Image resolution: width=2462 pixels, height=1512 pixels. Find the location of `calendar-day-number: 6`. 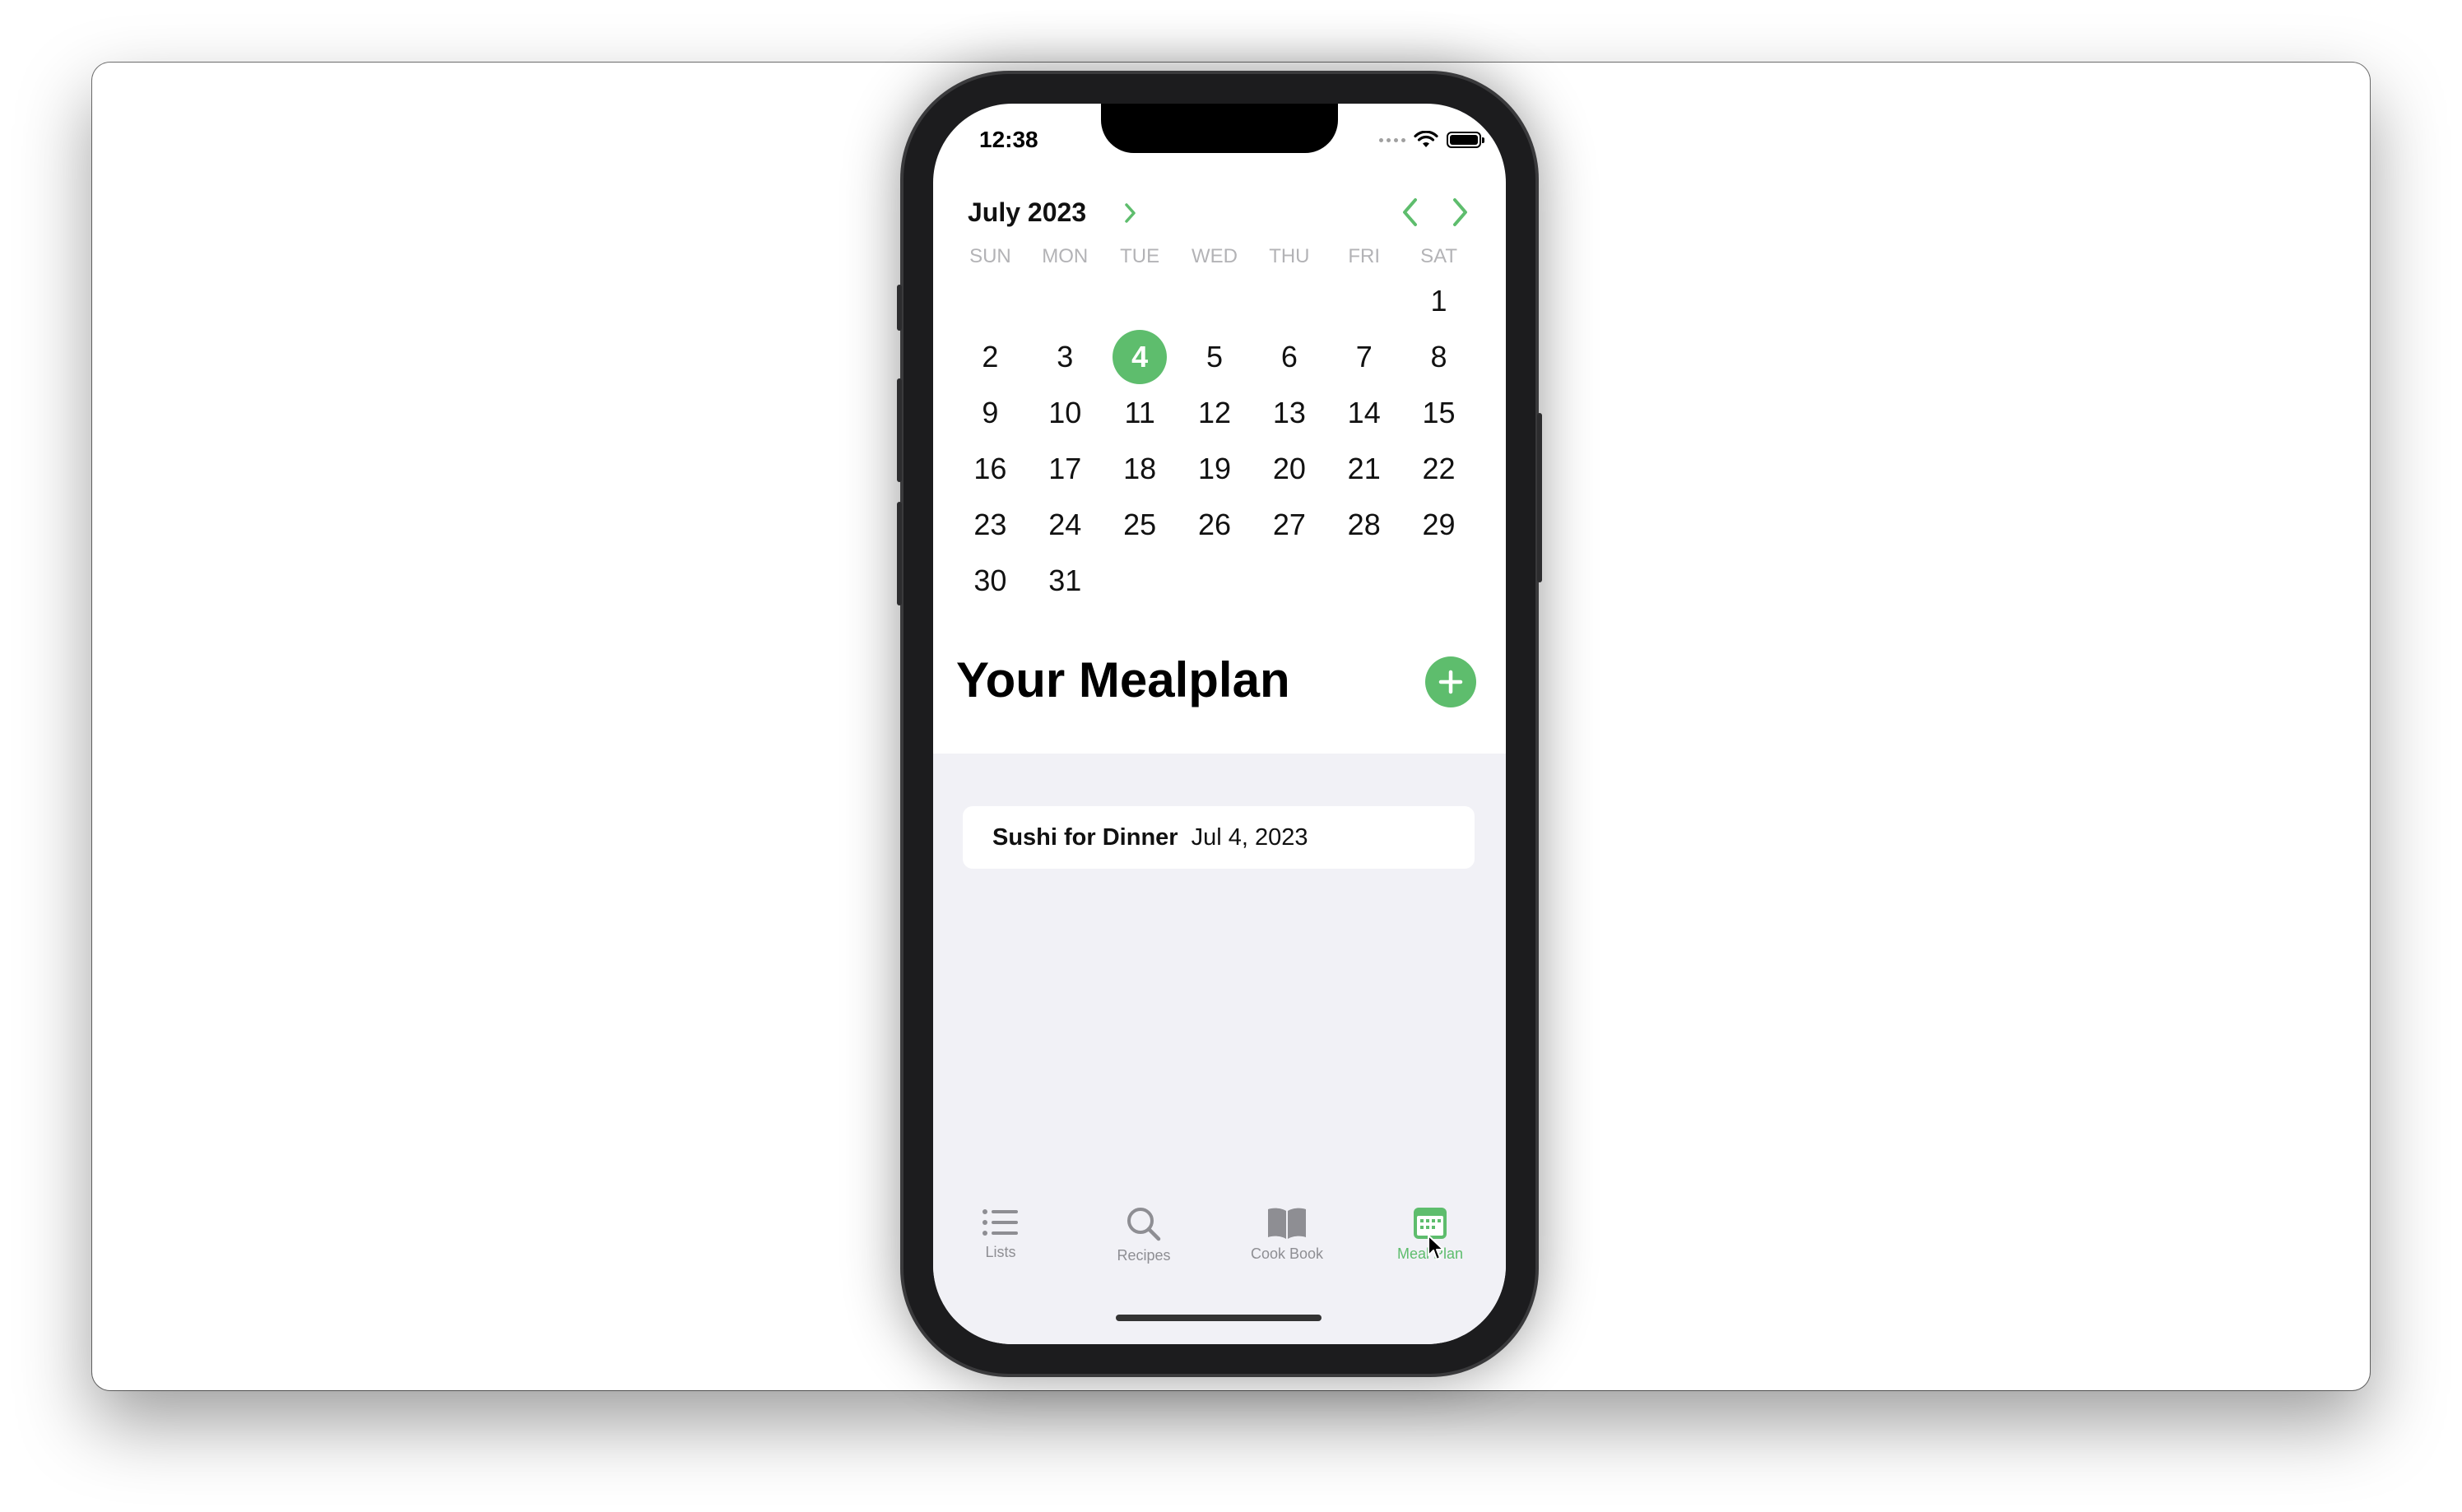

calendar-day-number: 6 is located at coordinates (1289, 356).